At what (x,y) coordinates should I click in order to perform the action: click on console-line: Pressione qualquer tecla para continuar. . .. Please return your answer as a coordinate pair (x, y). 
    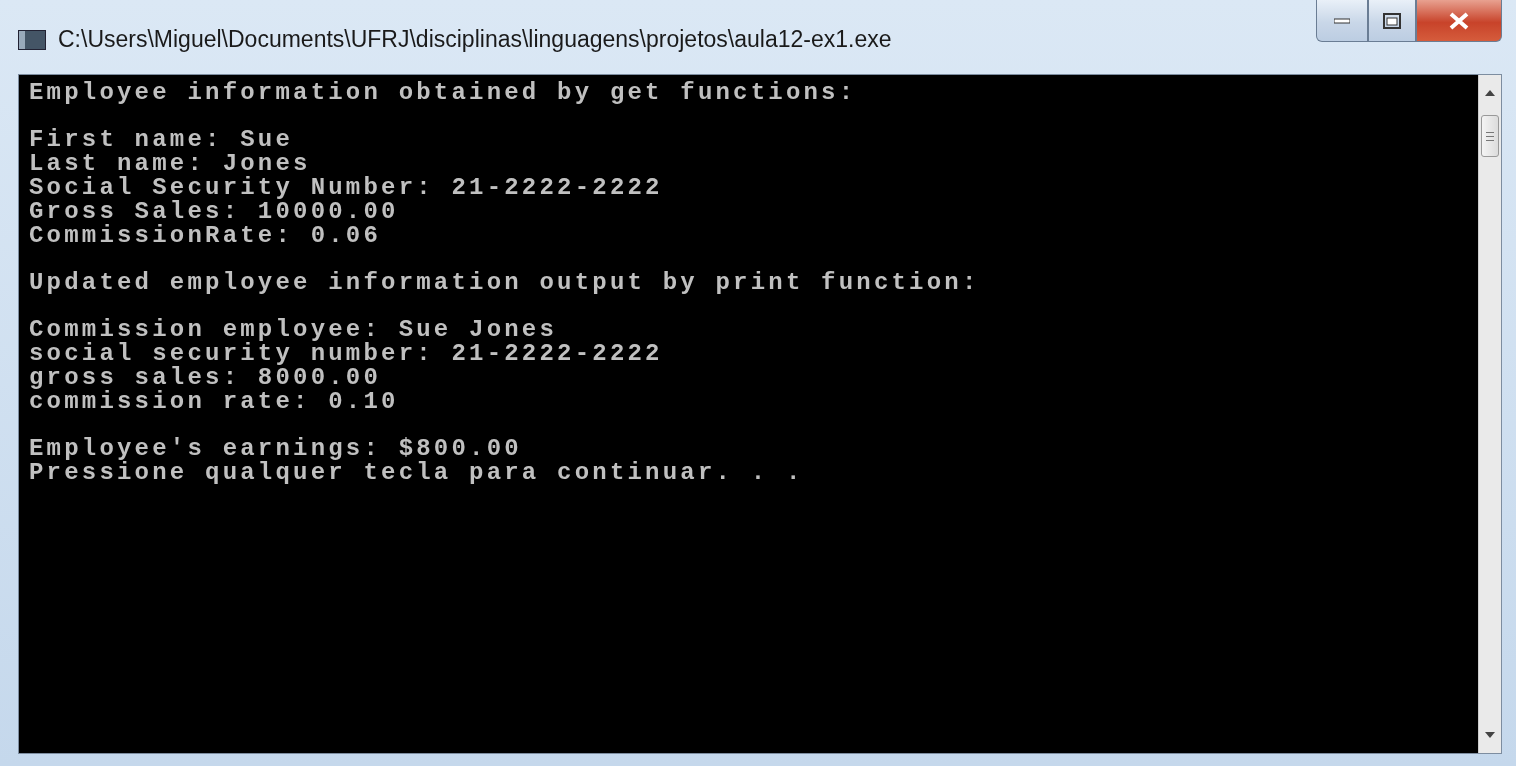
    Looking at the image, I should click on (417, 473).